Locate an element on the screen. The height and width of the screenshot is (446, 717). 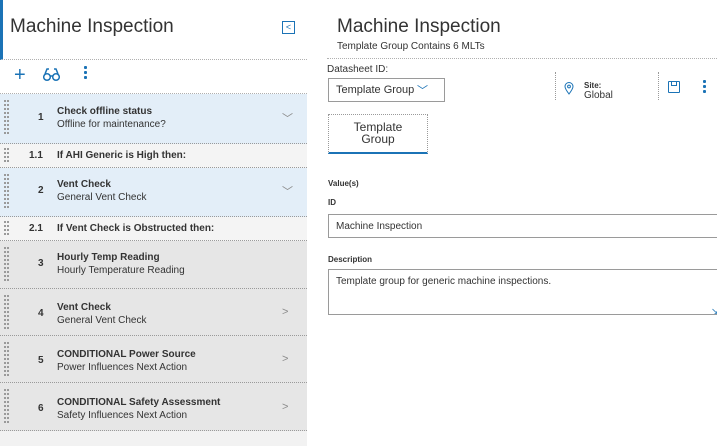
id-label: ID is located at coordinates (332, 202).